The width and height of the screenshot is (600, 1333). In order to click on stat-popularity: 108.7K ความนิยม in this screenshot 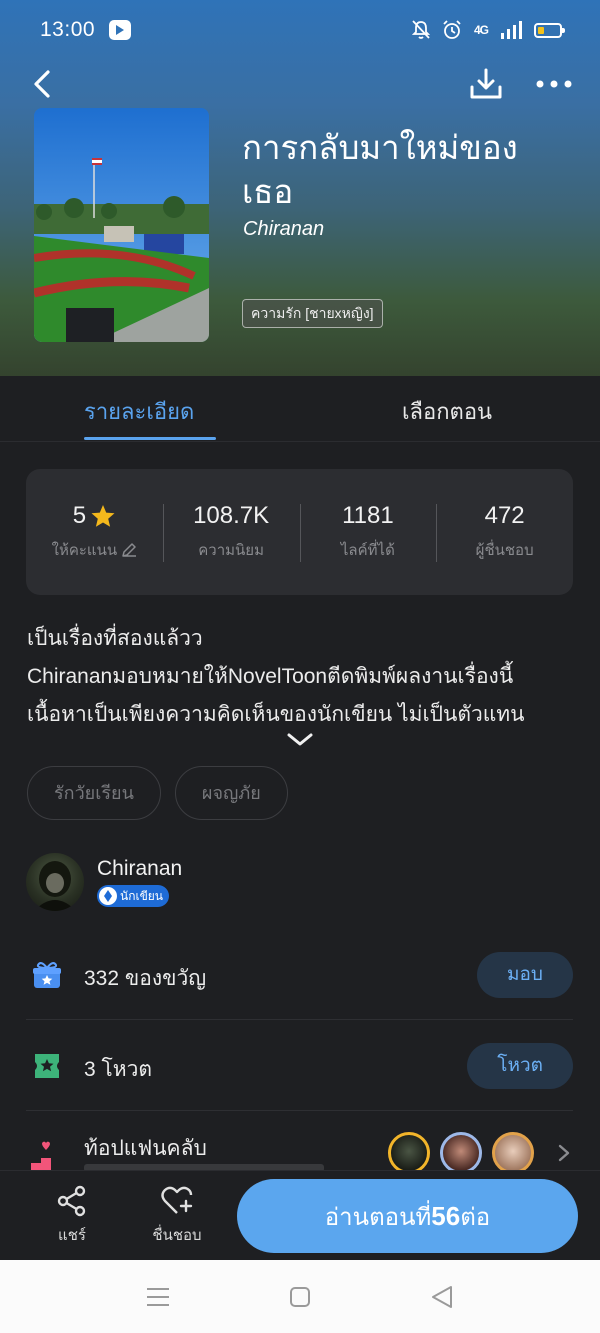, I will do `click(231, 532)`.